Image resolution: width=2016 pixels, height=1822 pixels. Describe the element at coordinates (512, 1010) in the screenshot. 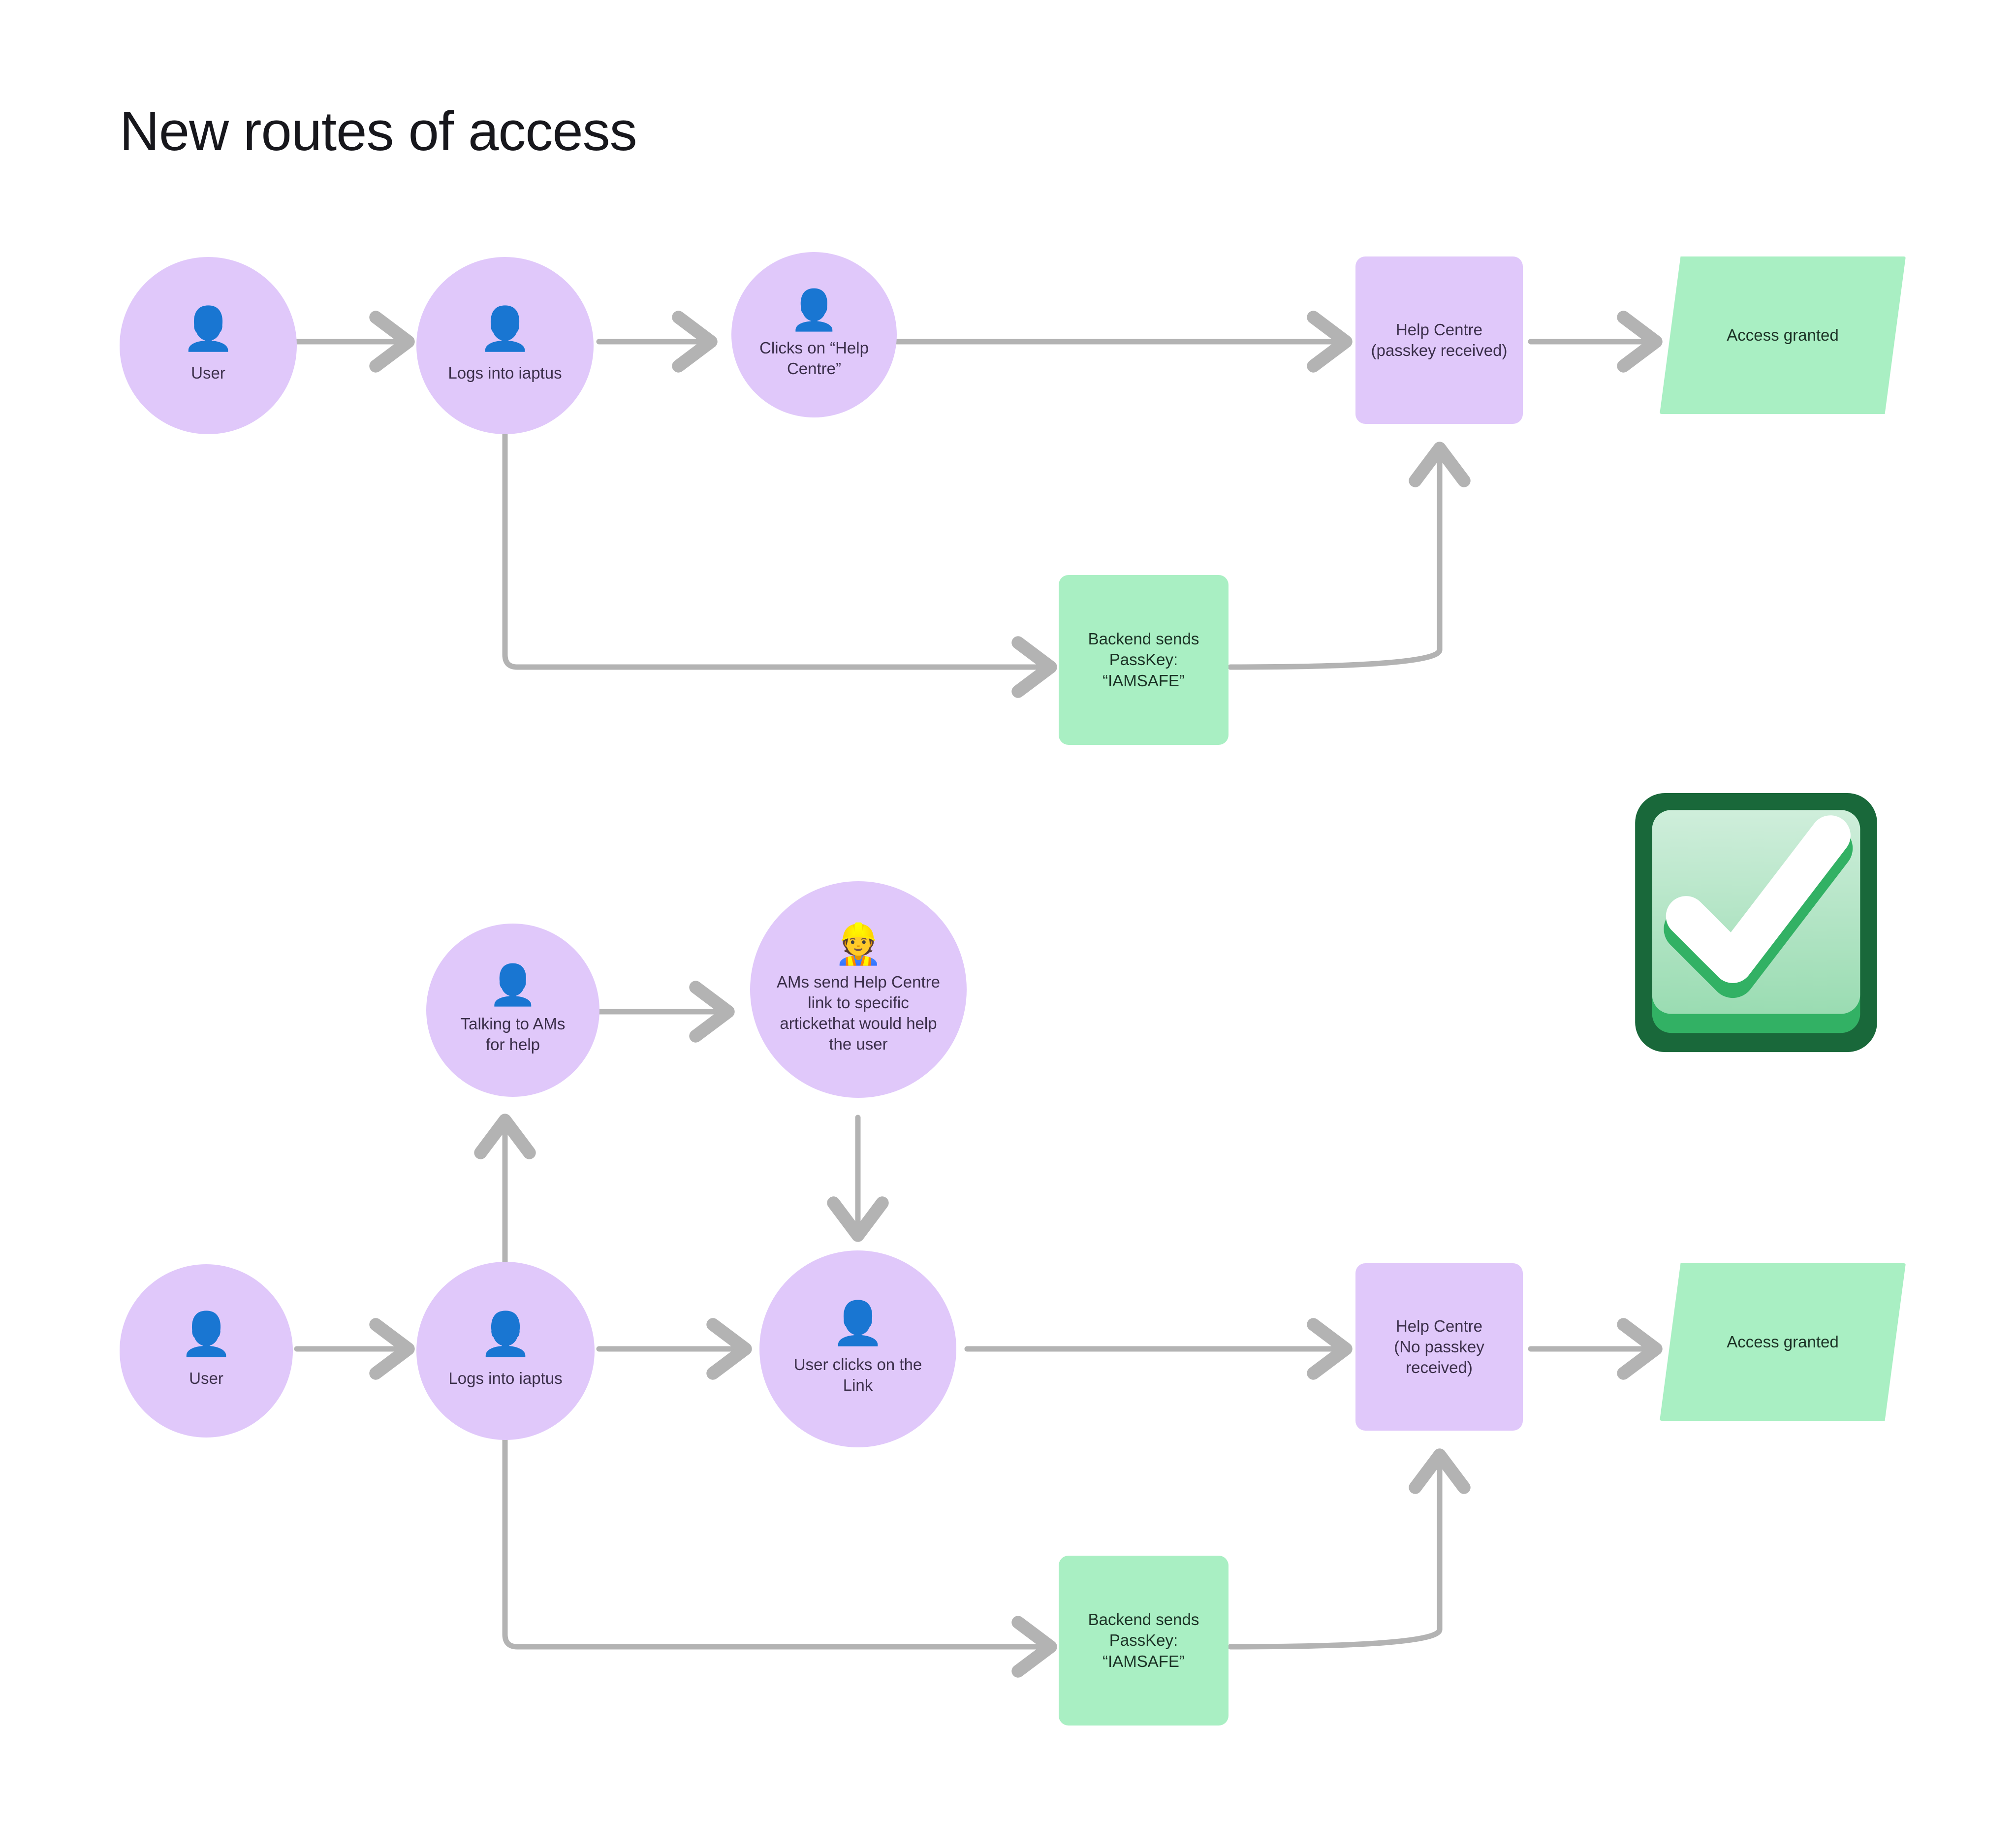

I see `node-talking-to-ams-for-help: 👤 Talking to AMs for help` at that location.